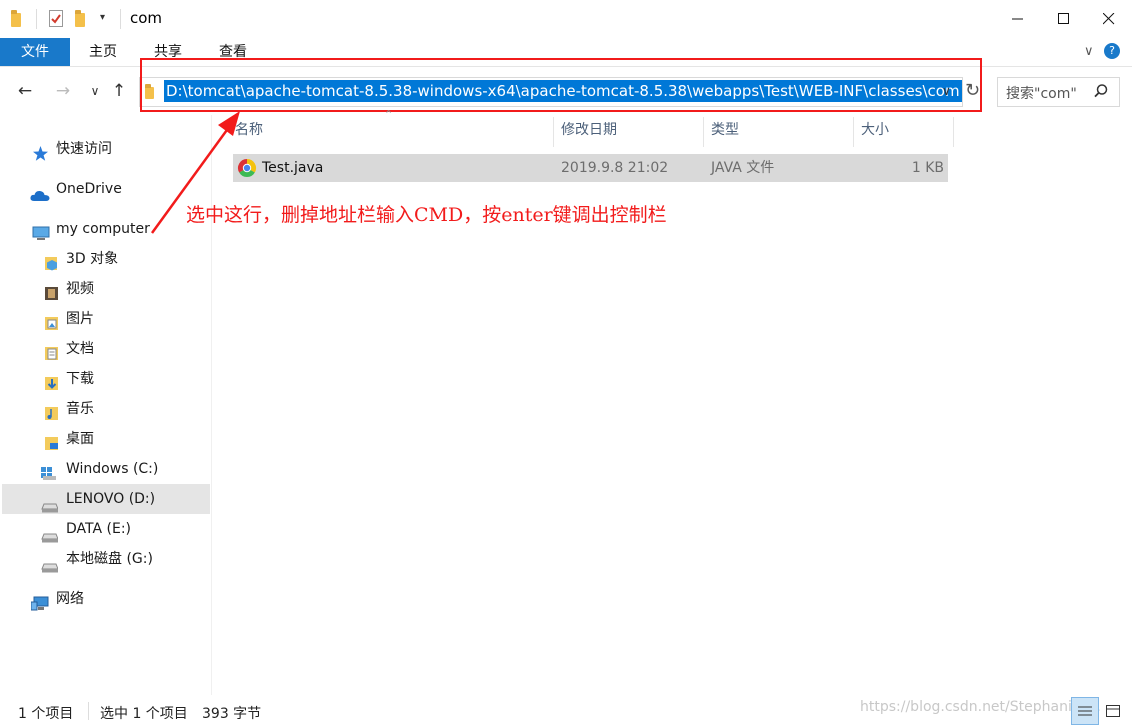  Describe the element at coordinates (51, 411) in the screenshot. I see `music-icon` at that location.